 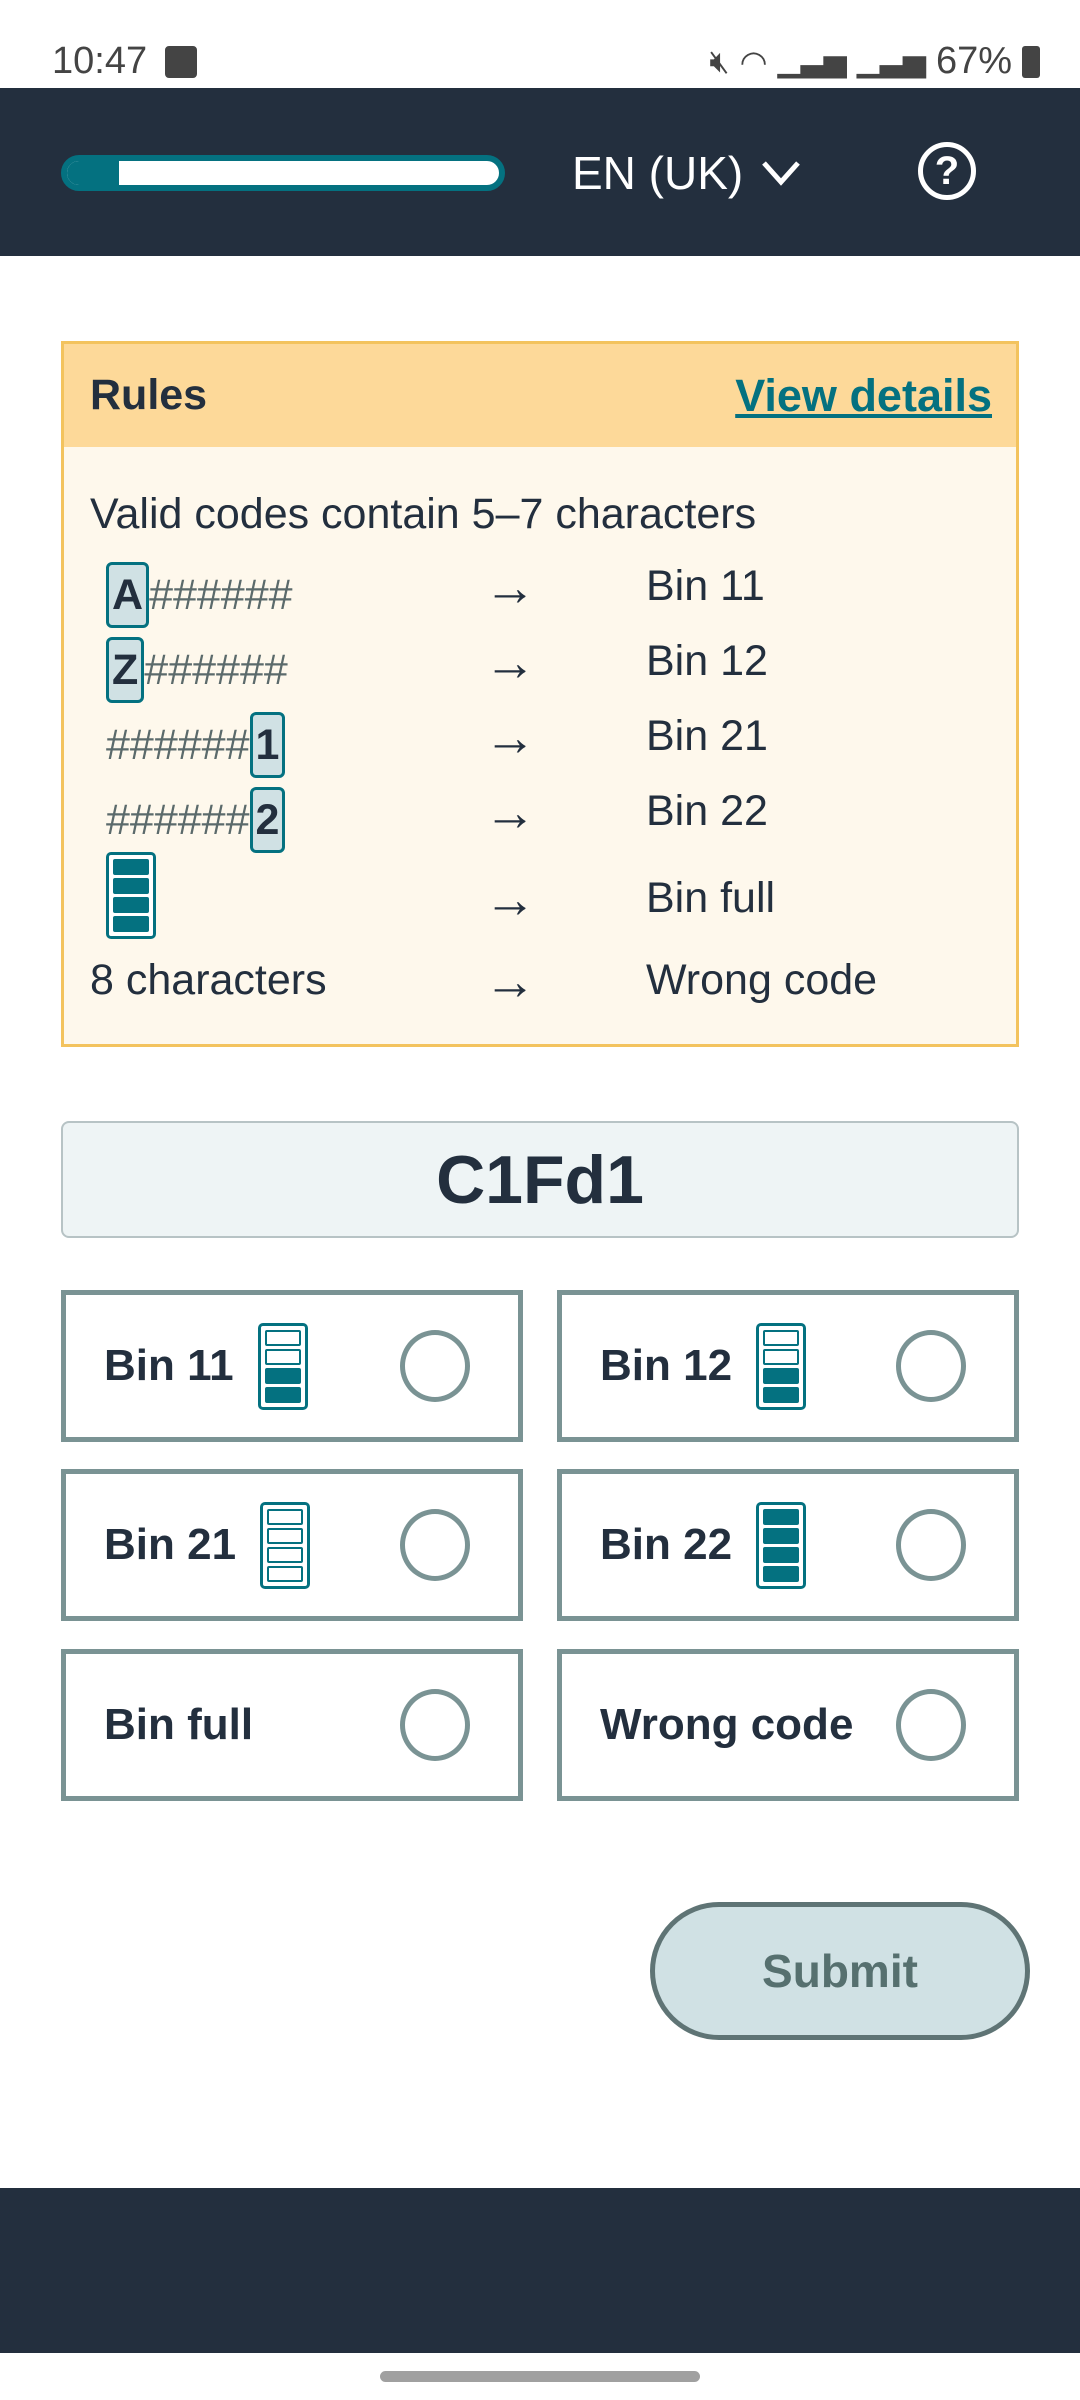 What do you see at coordinates (666, 1365) in the screenshot?
I see `option-label: Bin 12` at bounding box center [666, 1365].